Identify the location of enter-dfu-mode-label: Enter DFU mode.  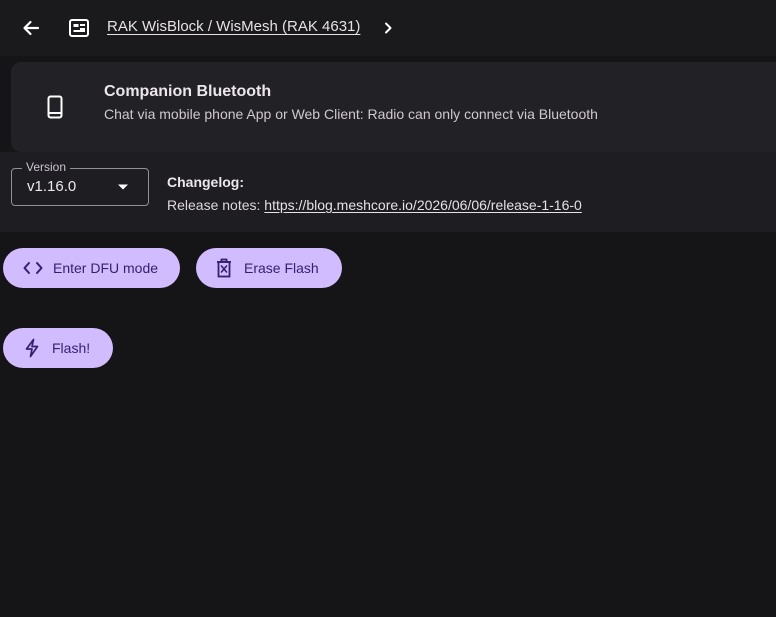
(106, 268).